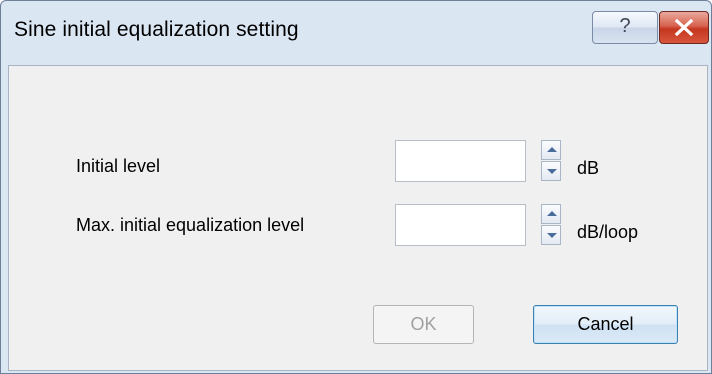 The width and height of the screenshot is (712, 374). I want to click on help-button: ?, so click(625, 27).